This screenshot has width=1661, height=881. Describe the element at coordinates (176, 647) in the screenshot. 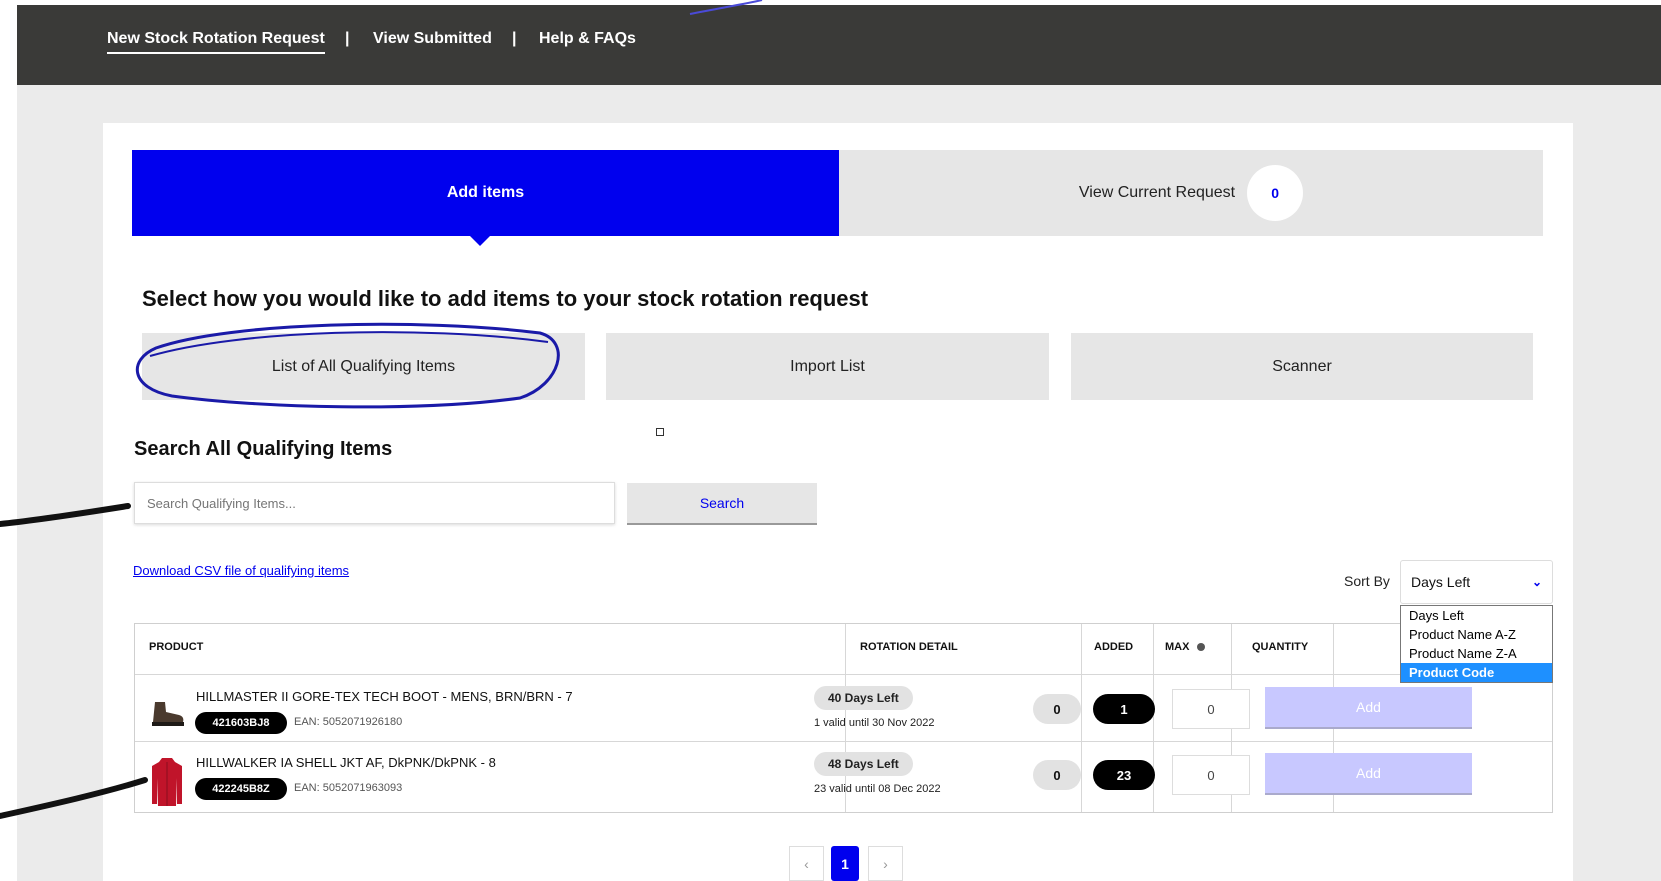

I see `column-header-product: PRODUCT` at that location.